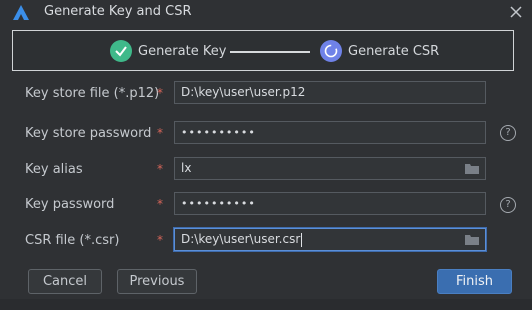 The width and height of the screenshot is (532, 310). Describe the element at coordinates (21, 12) in the screenshot. I see `app-logo-icon` at that location.